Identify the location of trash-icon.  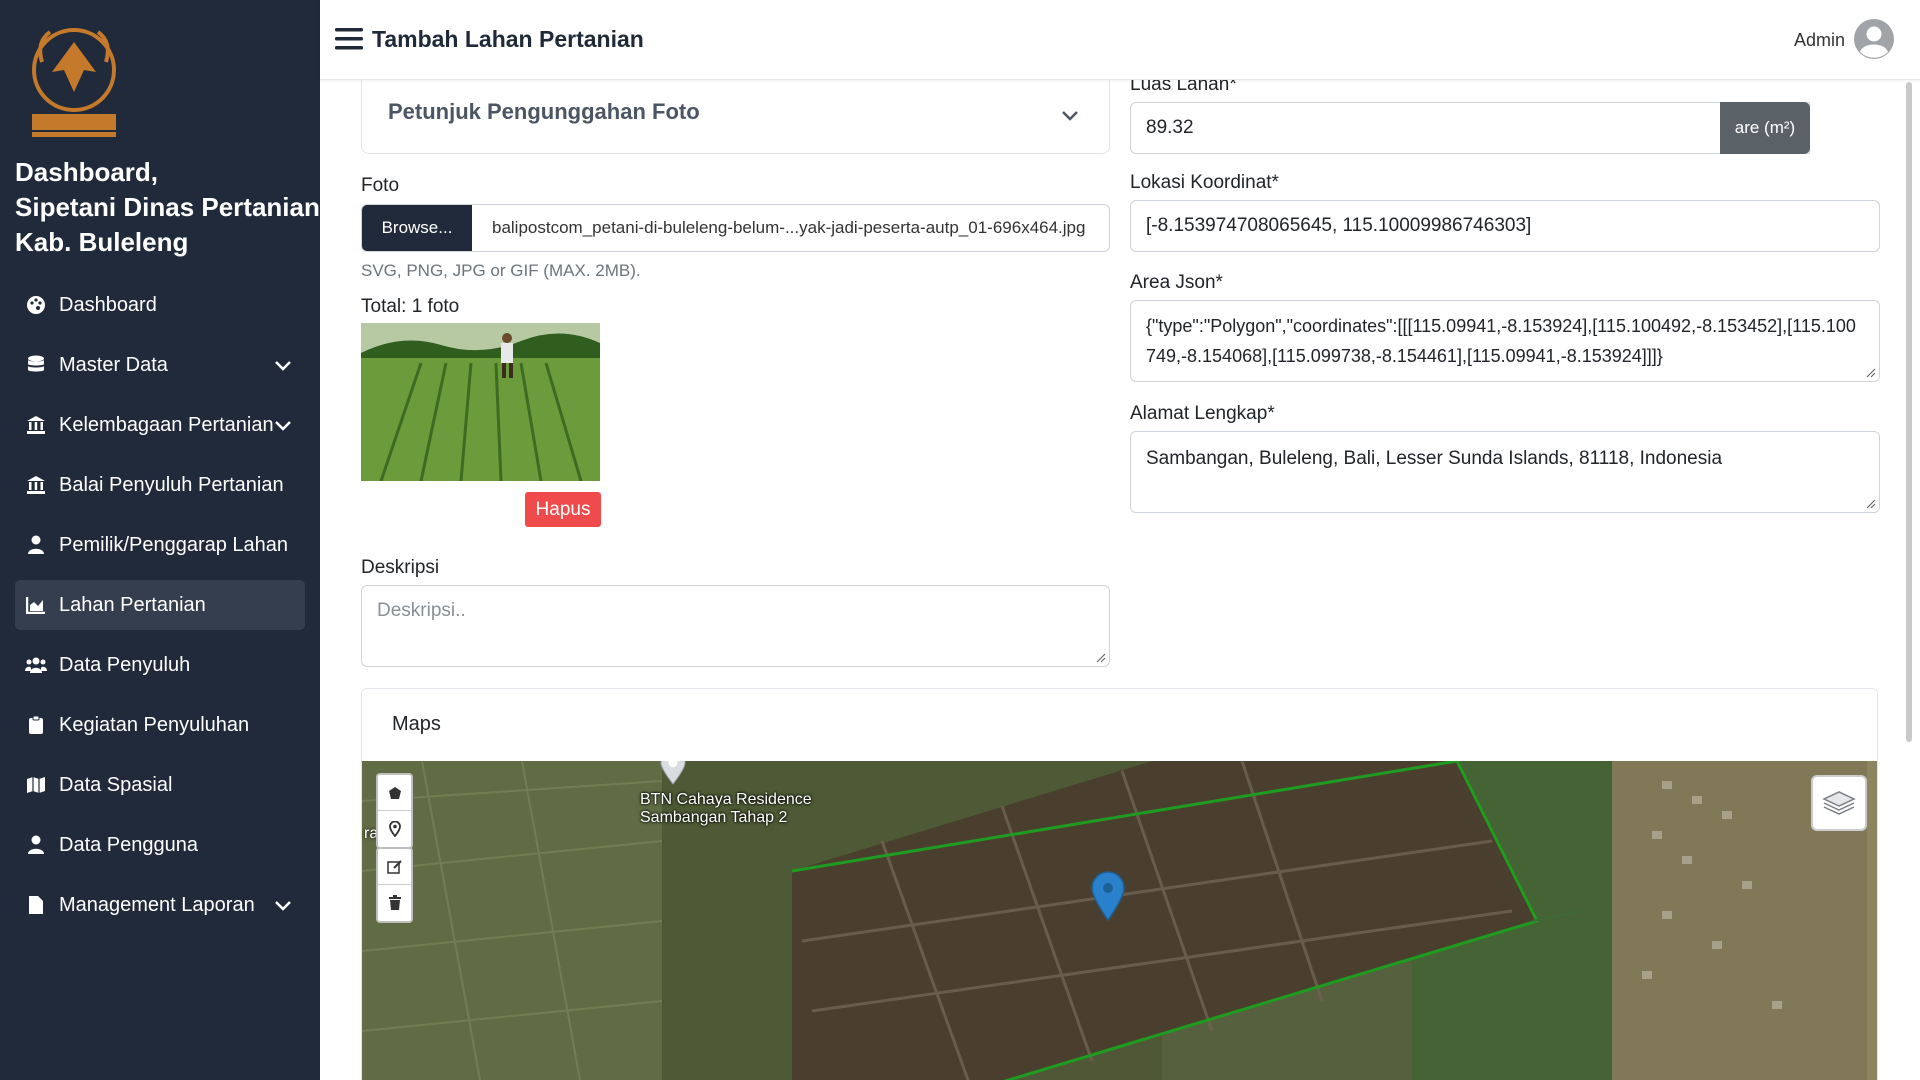
(394, 902).